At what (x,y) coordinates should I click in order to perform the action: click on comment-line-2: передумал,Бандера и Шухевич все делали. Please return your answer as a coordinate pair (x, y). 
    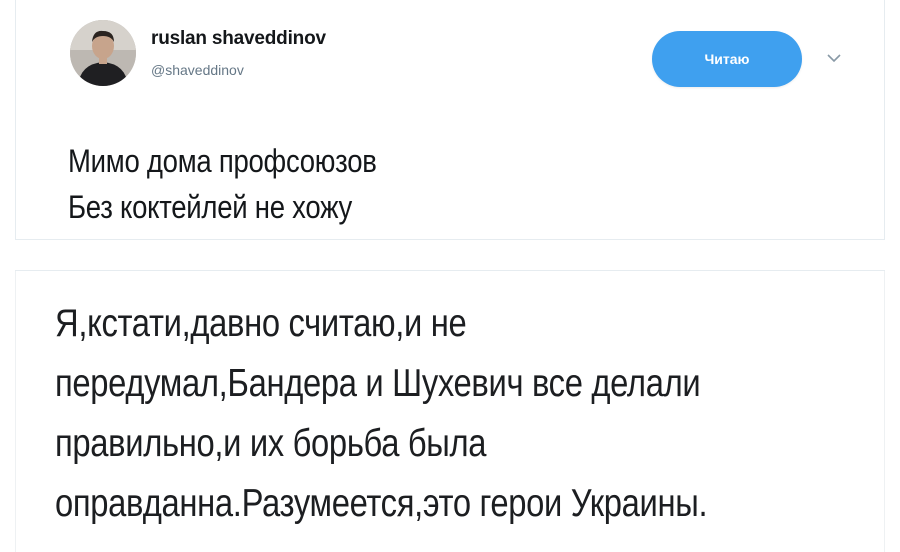
    Looking at the image, I should click on (378, 383).